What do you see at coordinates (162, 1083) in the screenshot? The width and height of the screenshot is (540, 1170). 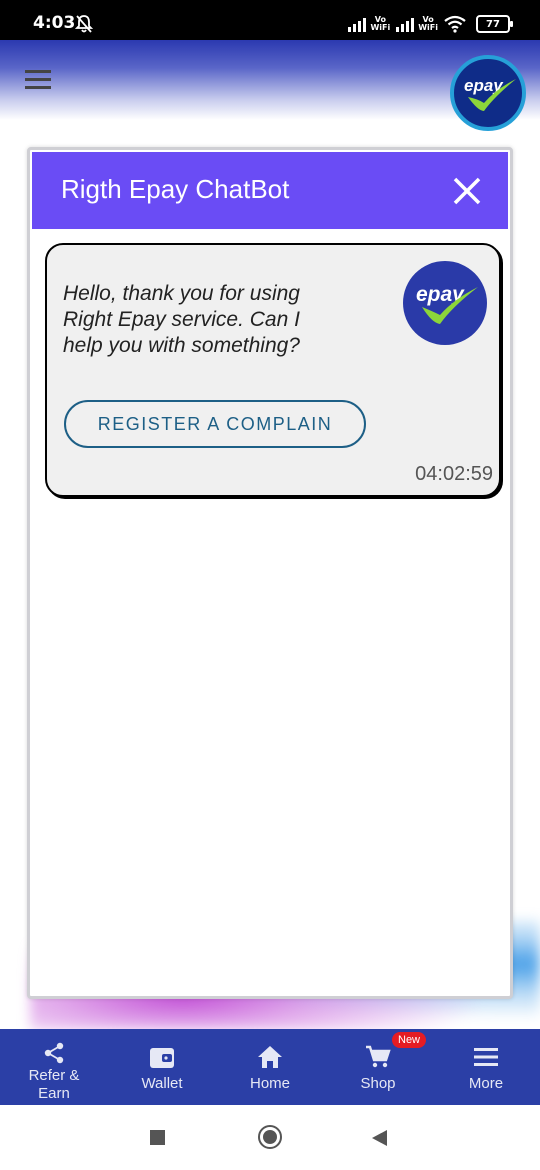 I see `nav-label: Wallet` at bounding box center [162, 1083].